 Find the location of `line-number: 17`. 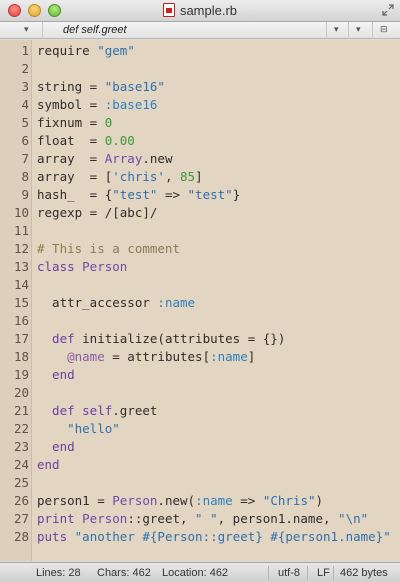

line-number: 17 is located at coordinates (21, 338).